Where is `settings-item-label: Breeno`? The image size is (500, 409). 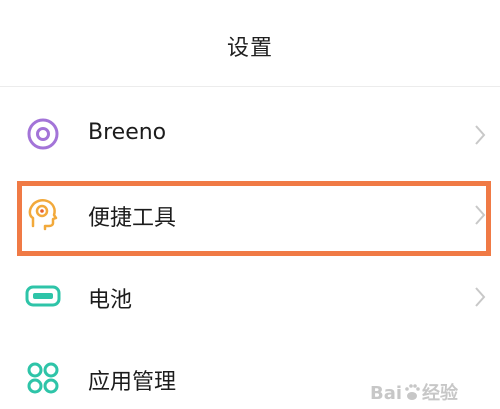 settings-item-label: Breeno is located at coordinates (127, 132).